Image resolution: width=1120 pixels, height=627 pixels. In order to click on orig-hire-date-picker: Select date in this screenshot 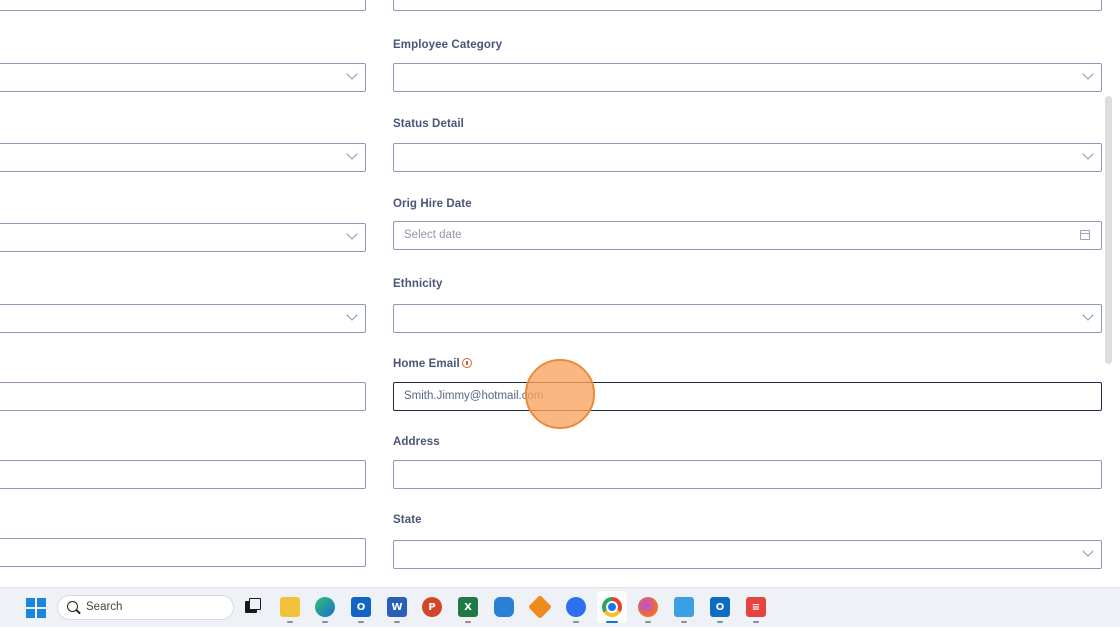, I will do `click(747, 235)`.